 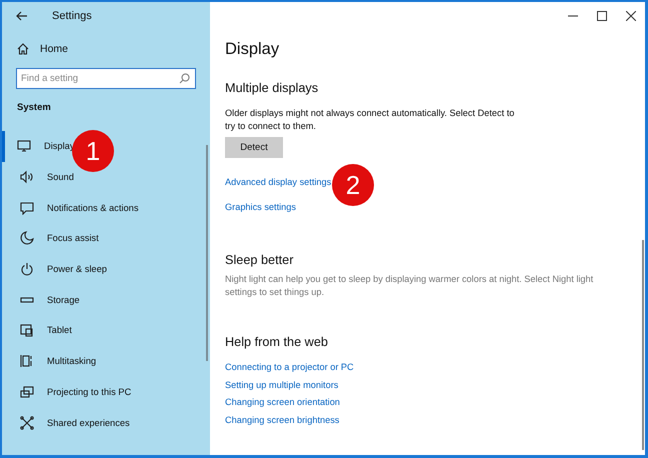 I want to click on nav-item: Notifications & actions, so click(x=106, y=208).